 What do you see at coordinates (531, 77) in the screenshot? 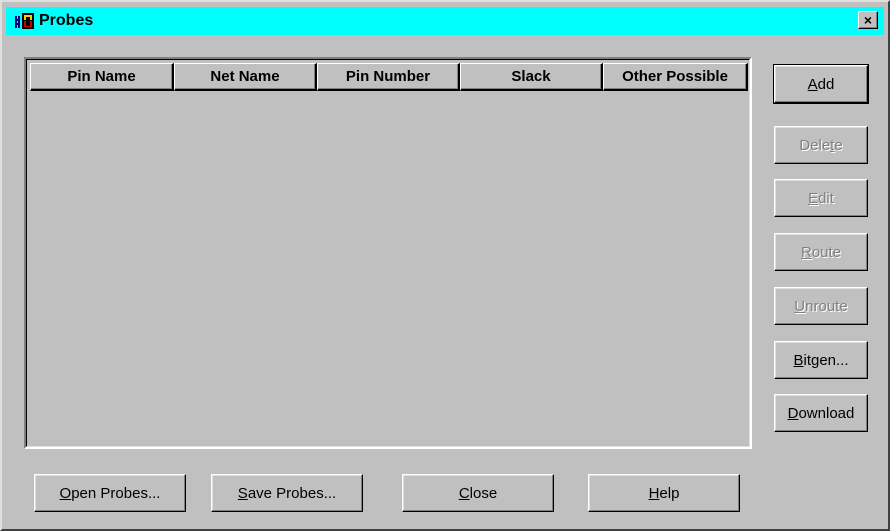
I see `column-header-slack: Slack` at bounding box center [531, 77].